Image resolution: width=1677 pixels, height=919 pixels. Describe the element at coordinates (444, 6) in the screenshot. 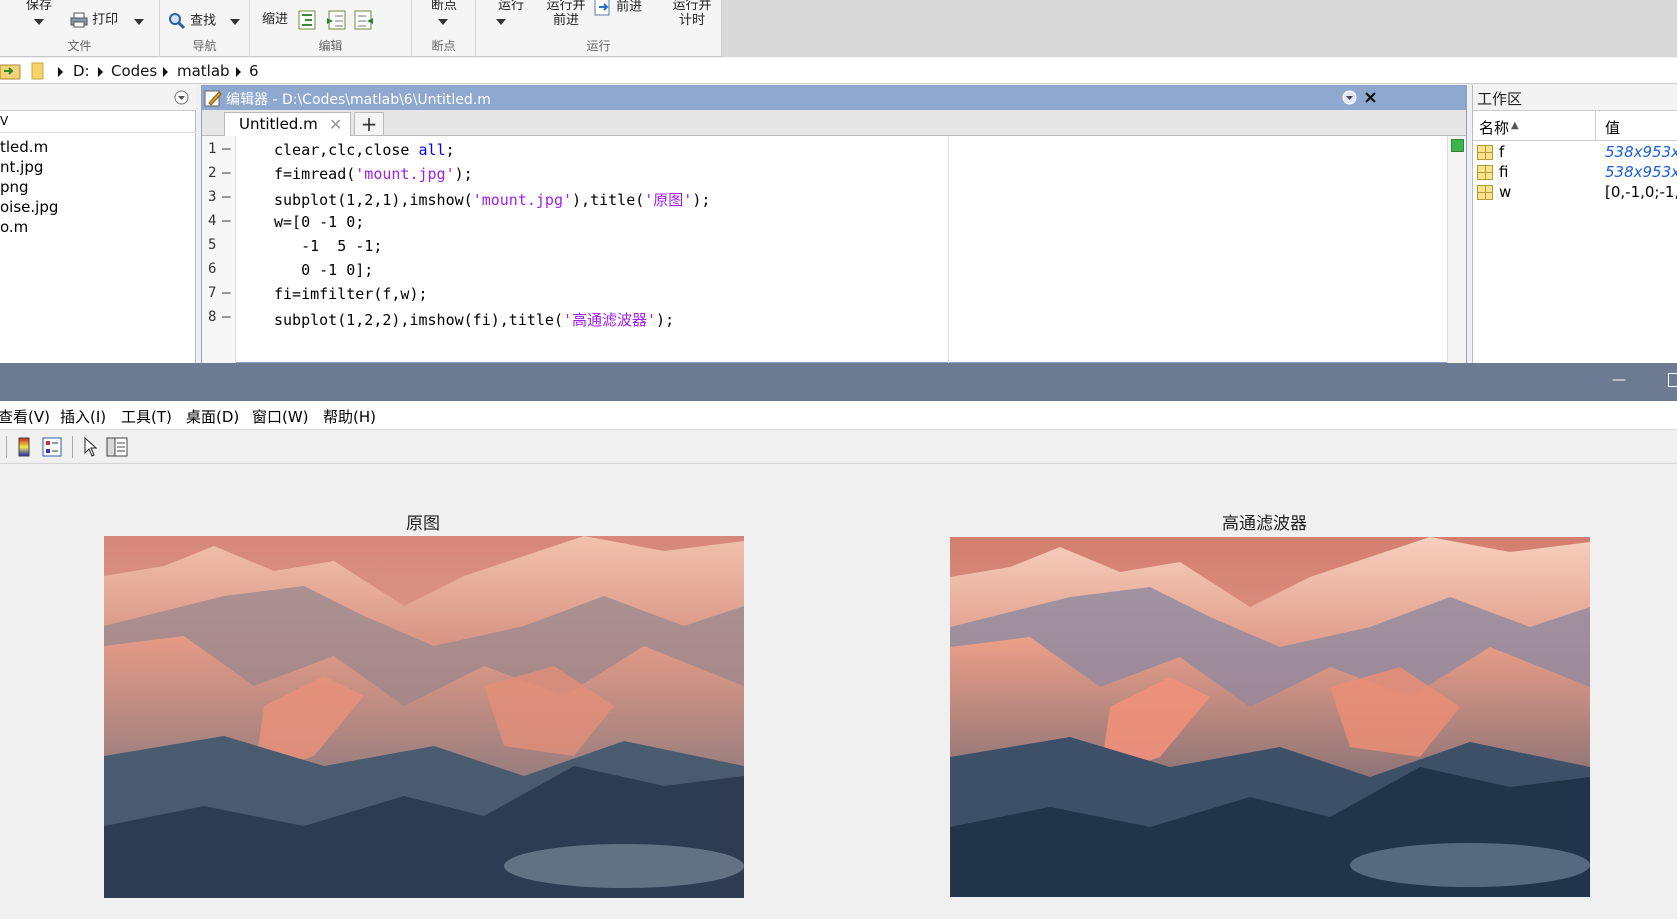

I see `breakpoint-button: 断点` at that location.